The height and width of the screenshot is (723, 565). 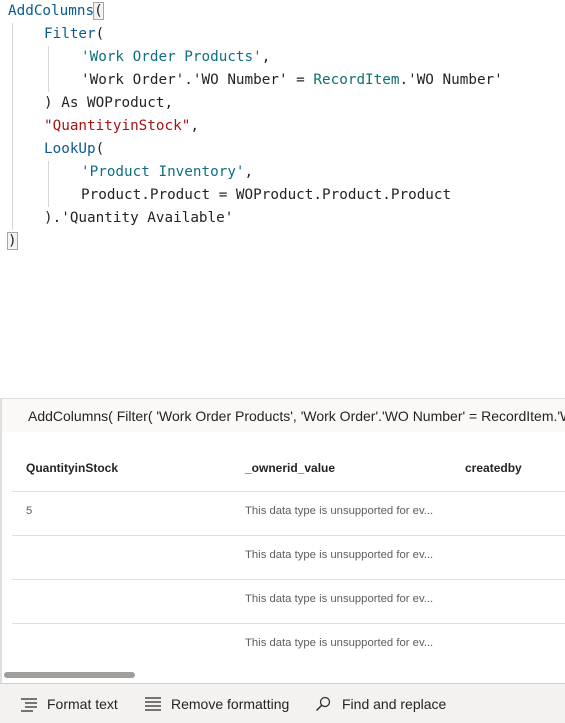 What do you see at coordinates (29, 511) in the screenshot?
I see `cell-quantityinstock: 5` at bounding box center [29, 511].